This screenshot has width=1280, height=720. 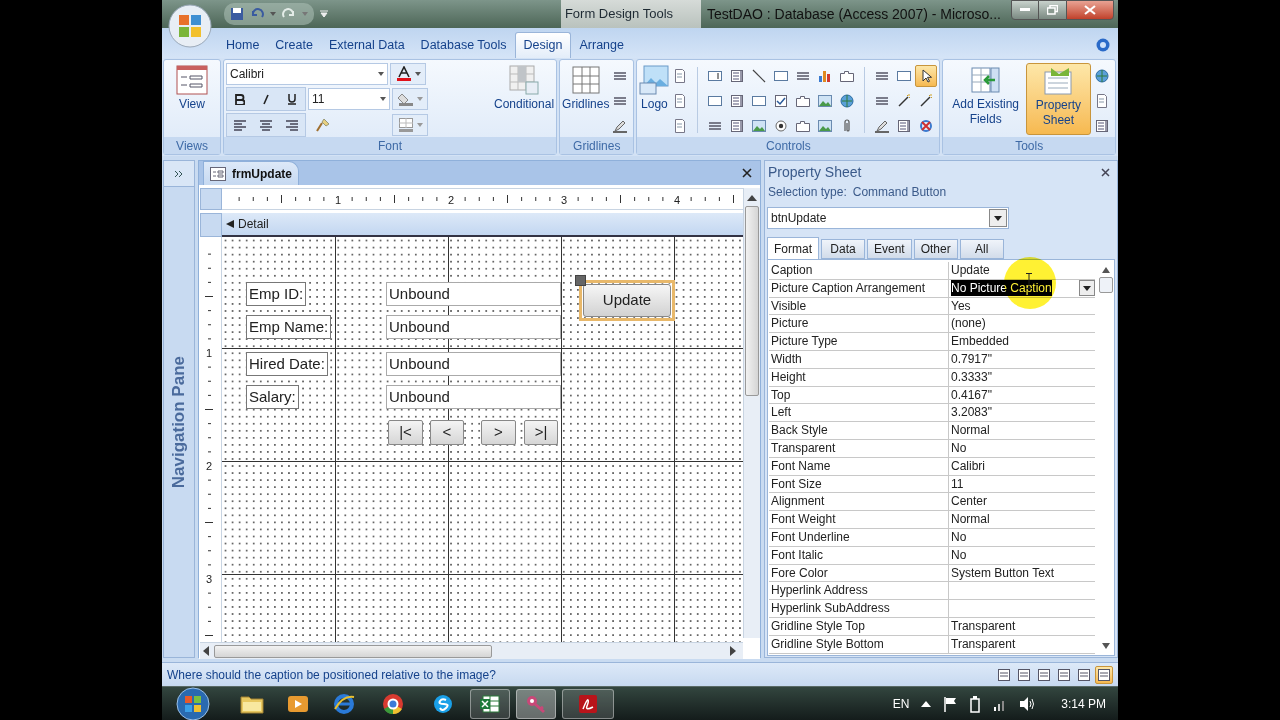 I want to click on property-value: Yes, so click(x=1022, y=306).